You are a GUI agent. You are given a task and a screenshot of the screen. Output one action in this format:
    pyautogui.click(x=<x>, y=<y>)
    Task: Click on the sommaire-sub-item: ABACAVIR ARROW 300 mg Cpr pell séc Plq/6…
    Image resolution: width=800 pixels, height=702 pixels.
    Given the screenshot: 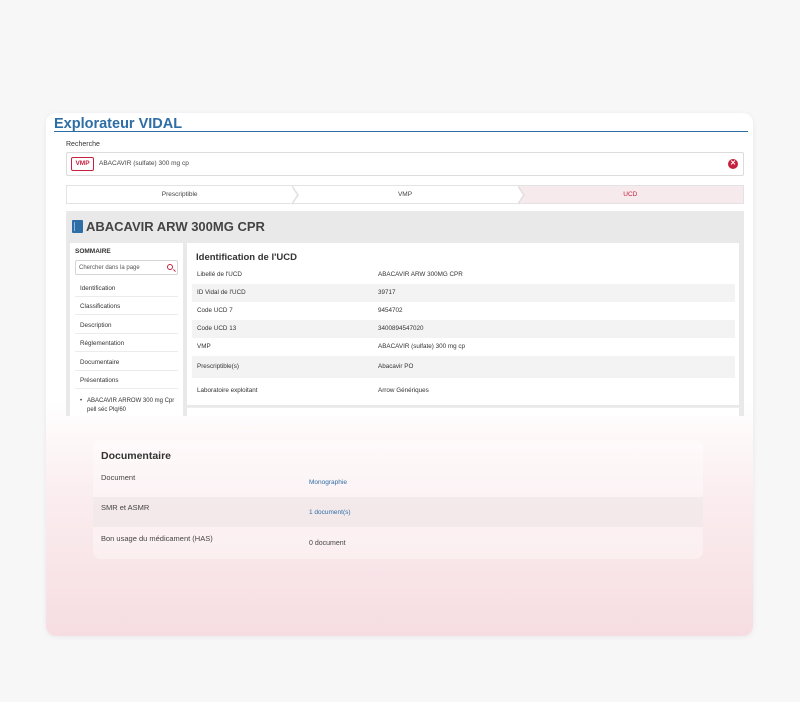 What is the action you would take?
    pyautogui.click(x=129, y=406)
    